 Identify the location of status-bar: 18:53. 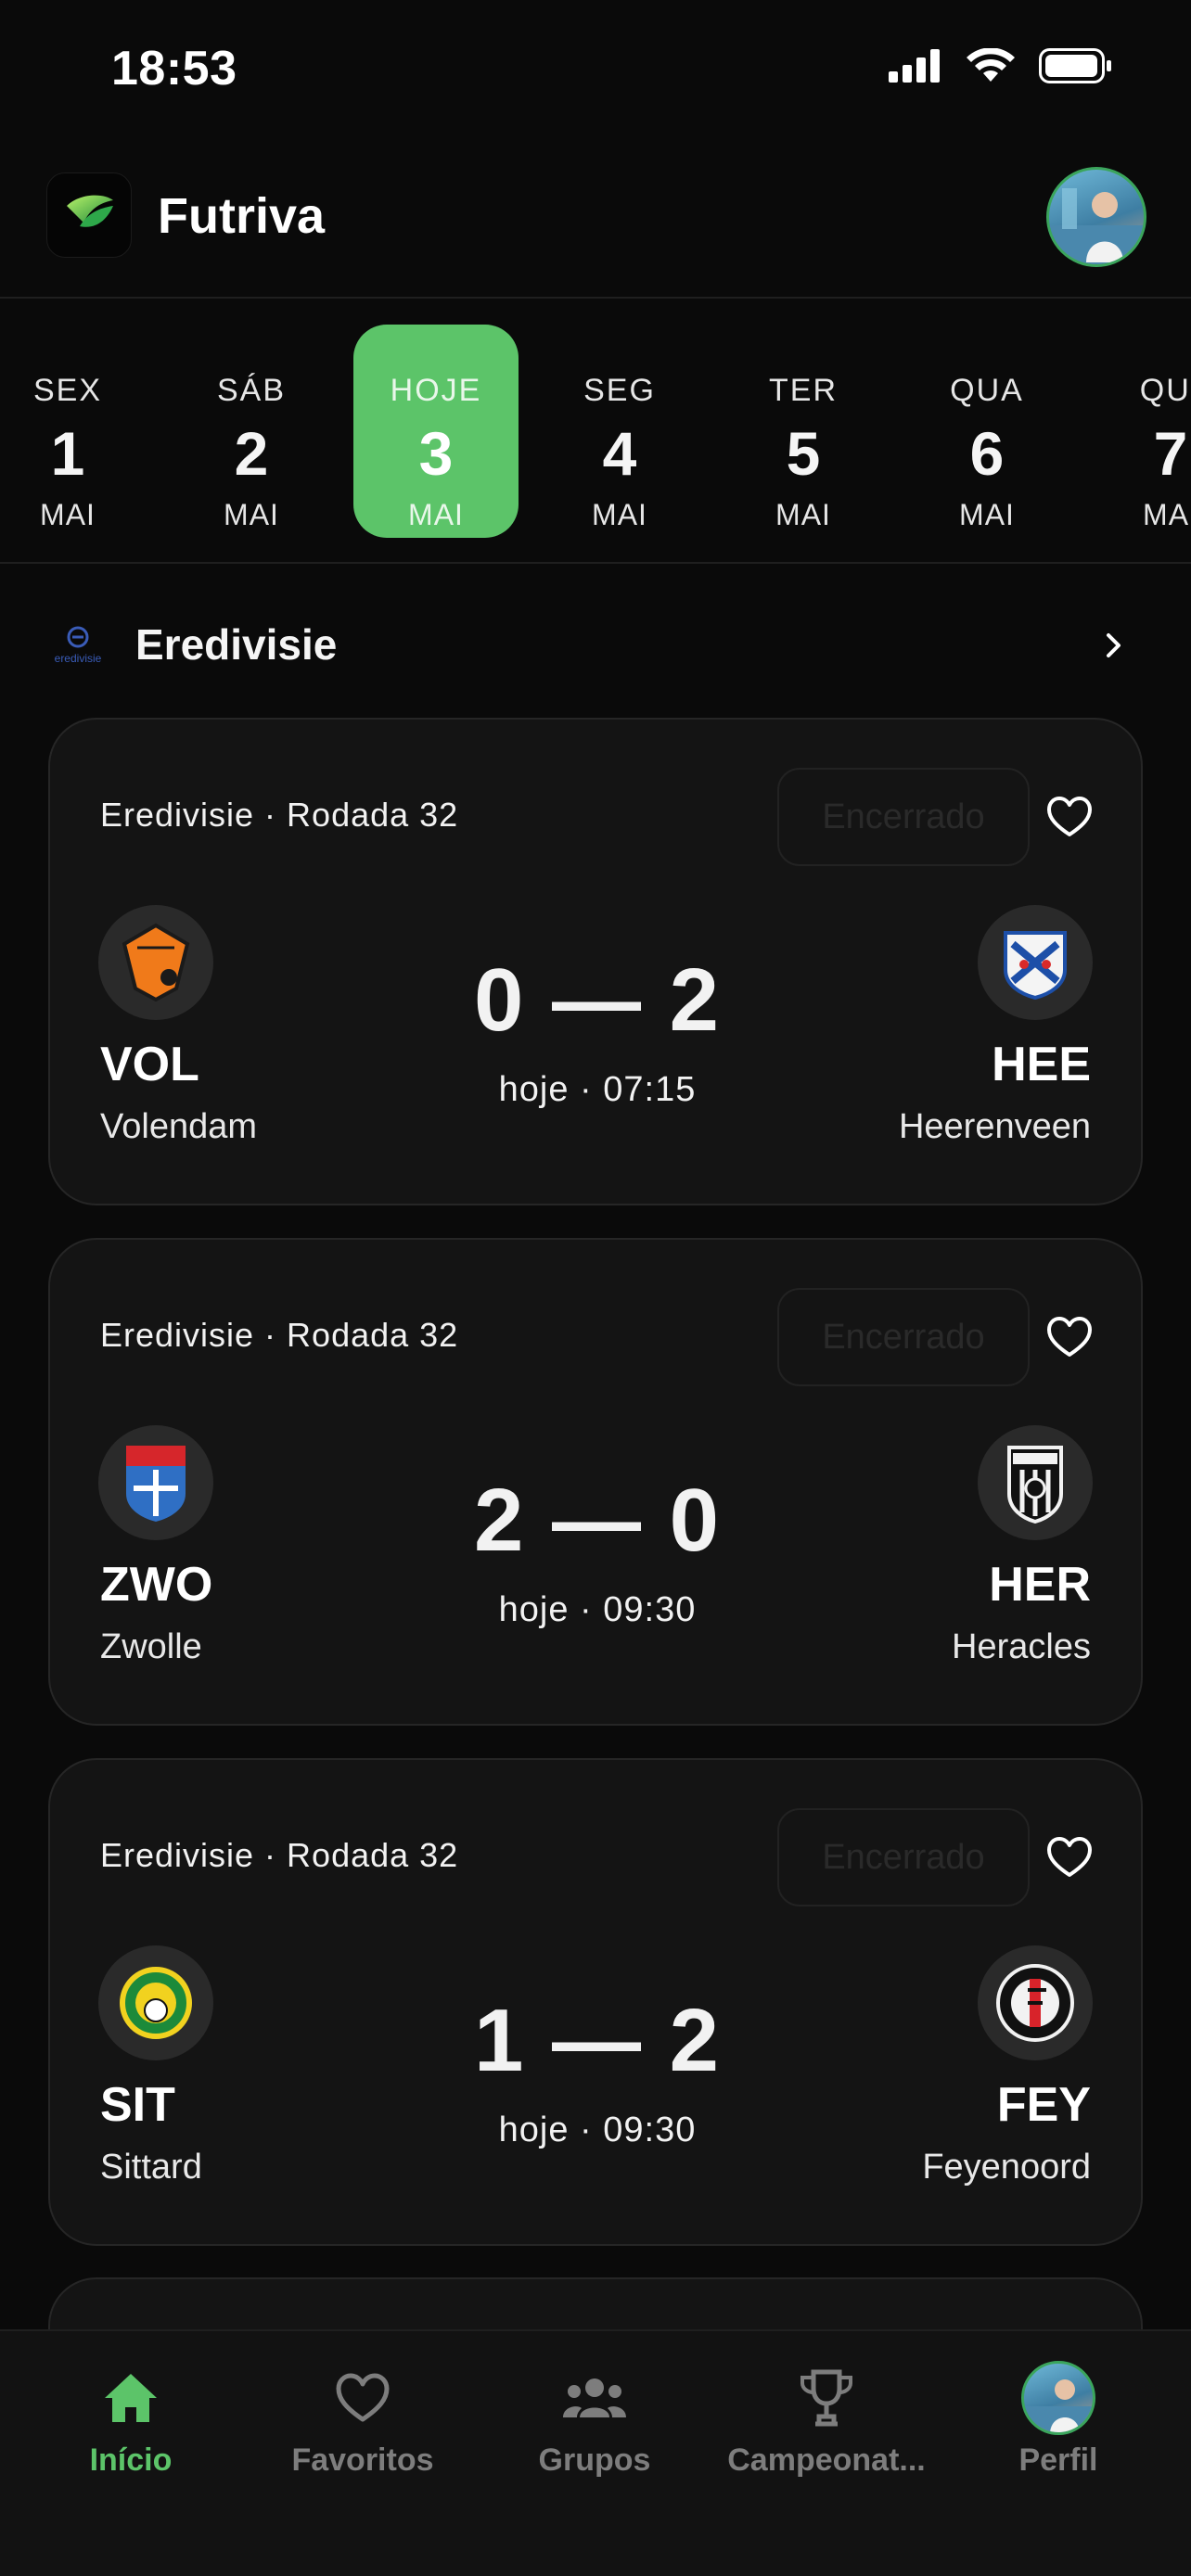
(595, 69).